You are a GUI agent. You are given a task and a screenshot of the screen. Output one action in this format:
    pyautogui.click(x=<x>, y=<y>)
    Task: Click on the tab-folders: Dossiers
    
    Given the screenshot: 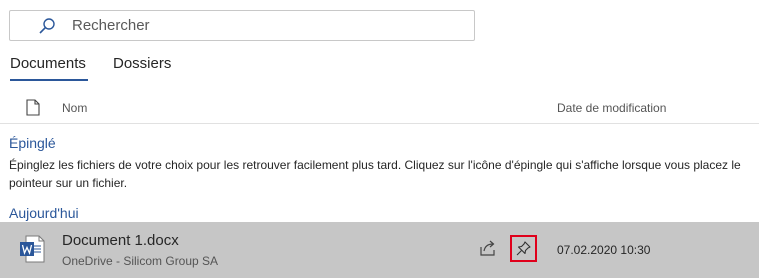 What is the action you would take?
    pyautogui.click(x=142, y=63)
    